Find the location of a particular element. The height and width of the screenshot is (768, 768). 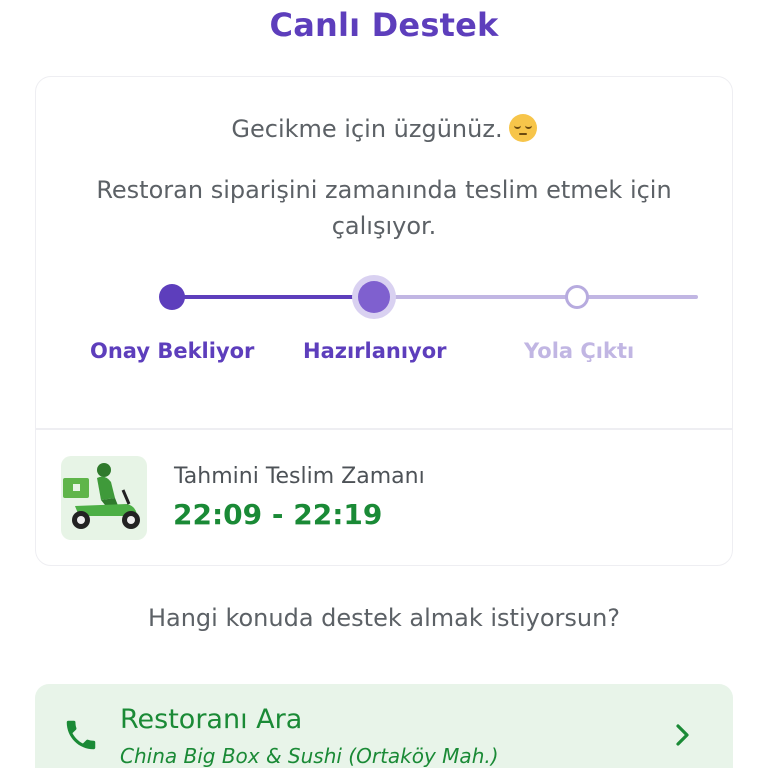

chevron-right-icon is located at coordinates (682, 735).